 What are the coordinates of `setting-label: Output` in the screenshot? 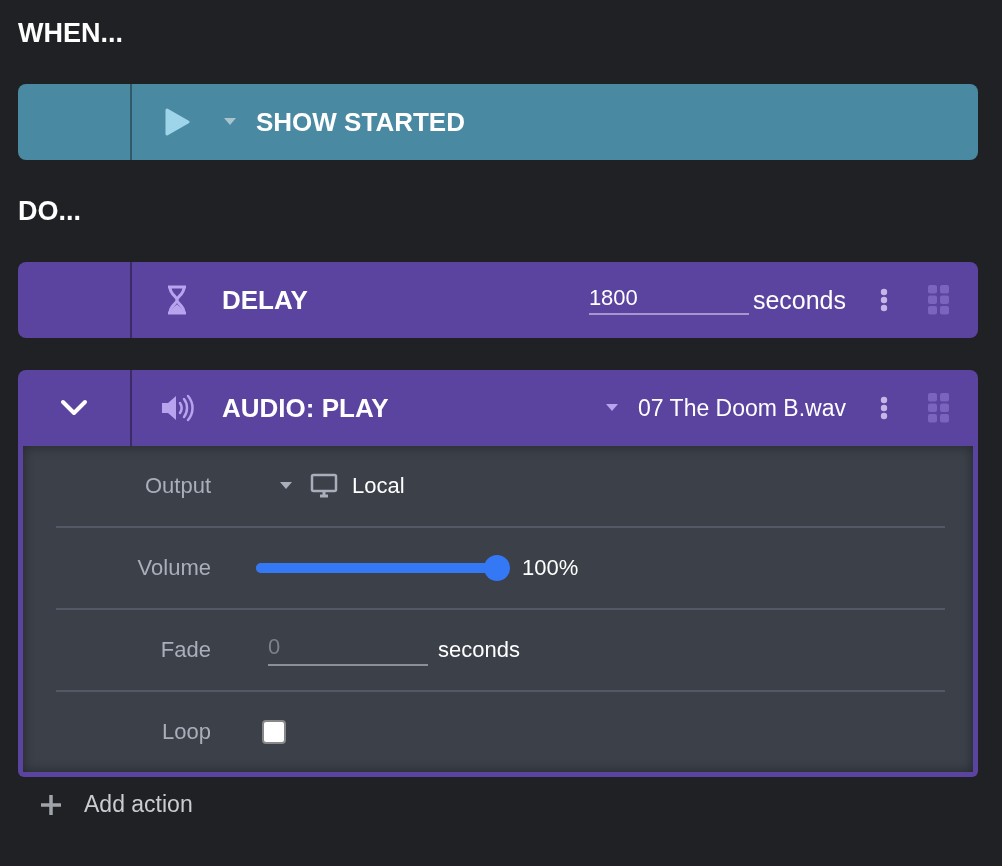 It's located at (177, 486).